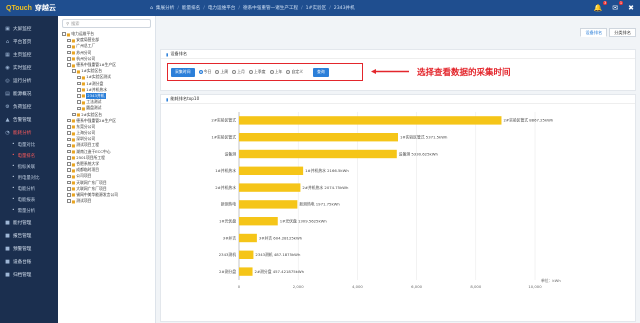  Describe the element at coordinates (316, 8) in the screenshot. I see `breadcrumb-item: 1#实验区` at that location.